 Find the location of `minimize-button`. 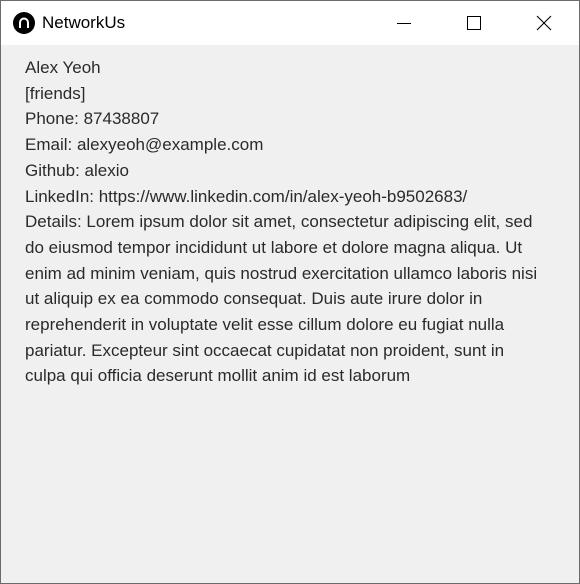

minimize-button is located at coordinates (404, 23).